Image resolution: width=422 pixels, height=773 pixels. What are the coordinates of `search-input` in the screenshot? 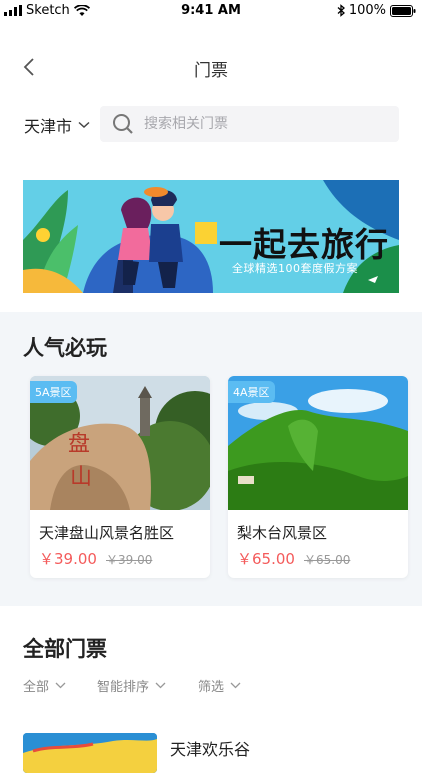 It's located at (264, 124).